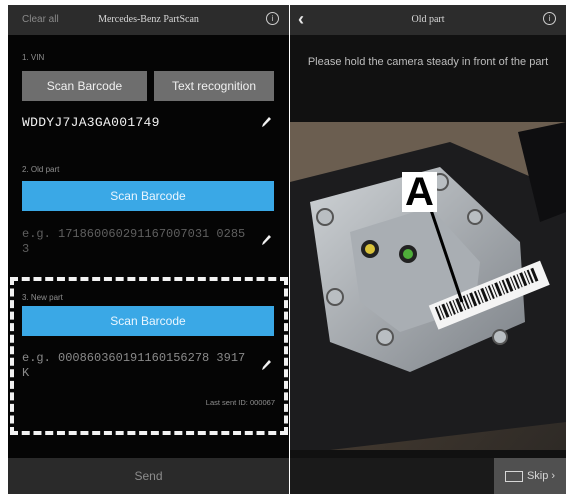 The width and height of the screenshot is (566, 494). Describe the element at coordinates (266, 365) in the screenshot. I see `new-part-edit-pencil-icon` at that location.